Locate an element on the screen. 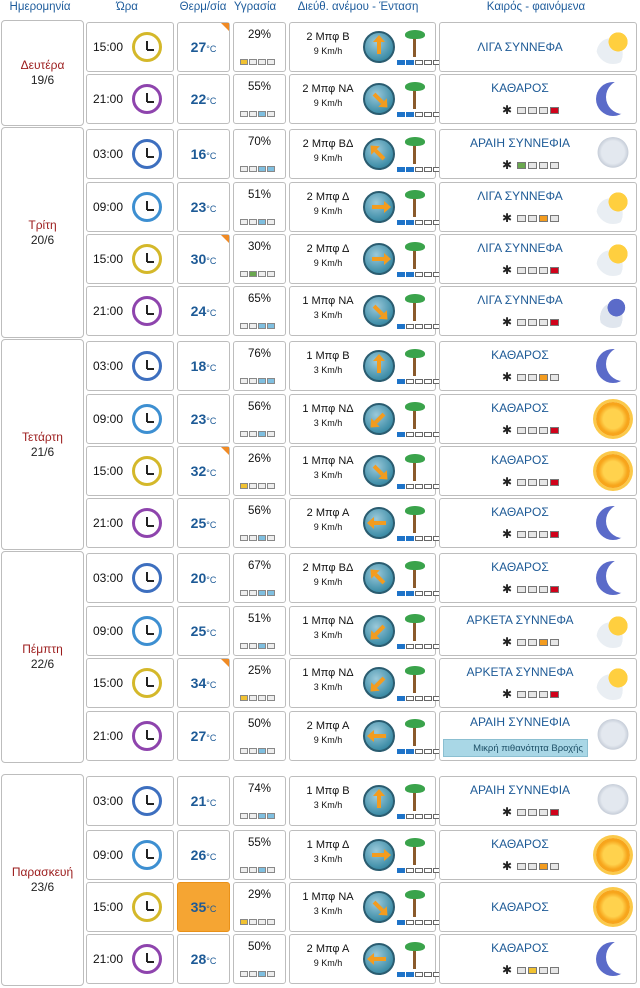 The width and height of the screenshot is (640, 988). humidity-value: 56% is located at coordinates (259, 511).